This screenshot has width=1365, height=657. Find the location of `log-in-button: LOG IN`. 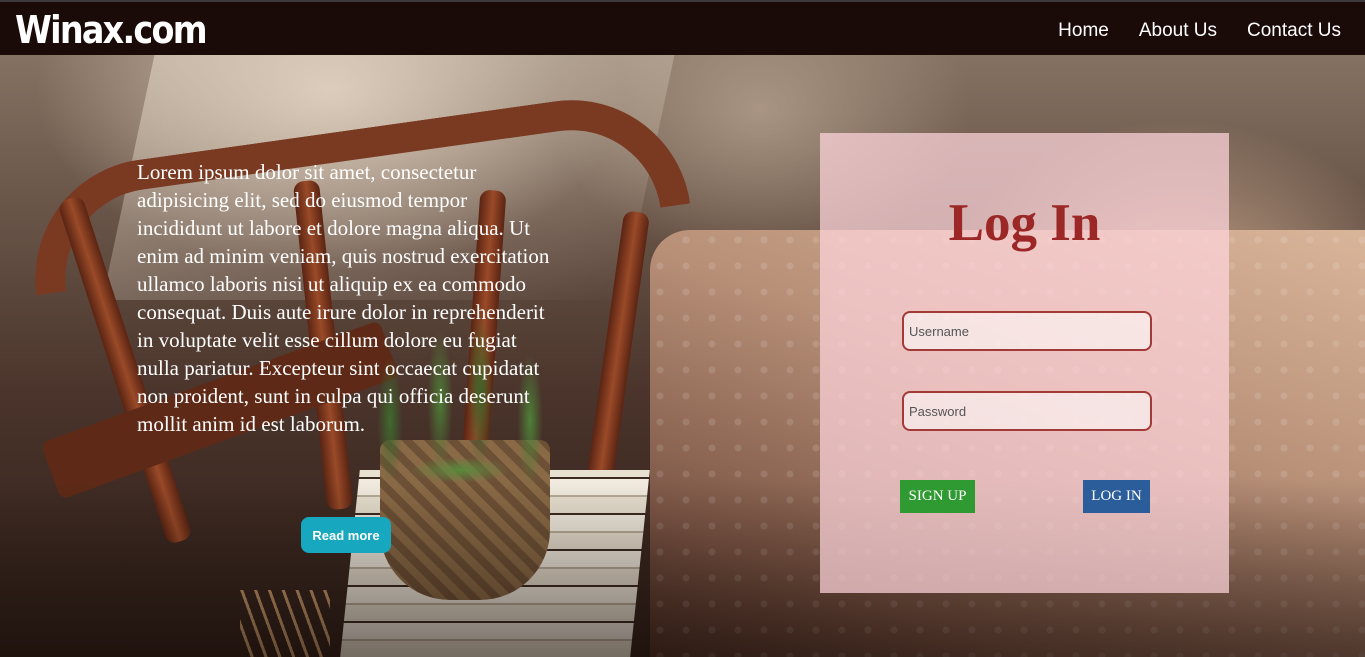

log-in-button: LOG IN is located at coordinates (1116, 496).